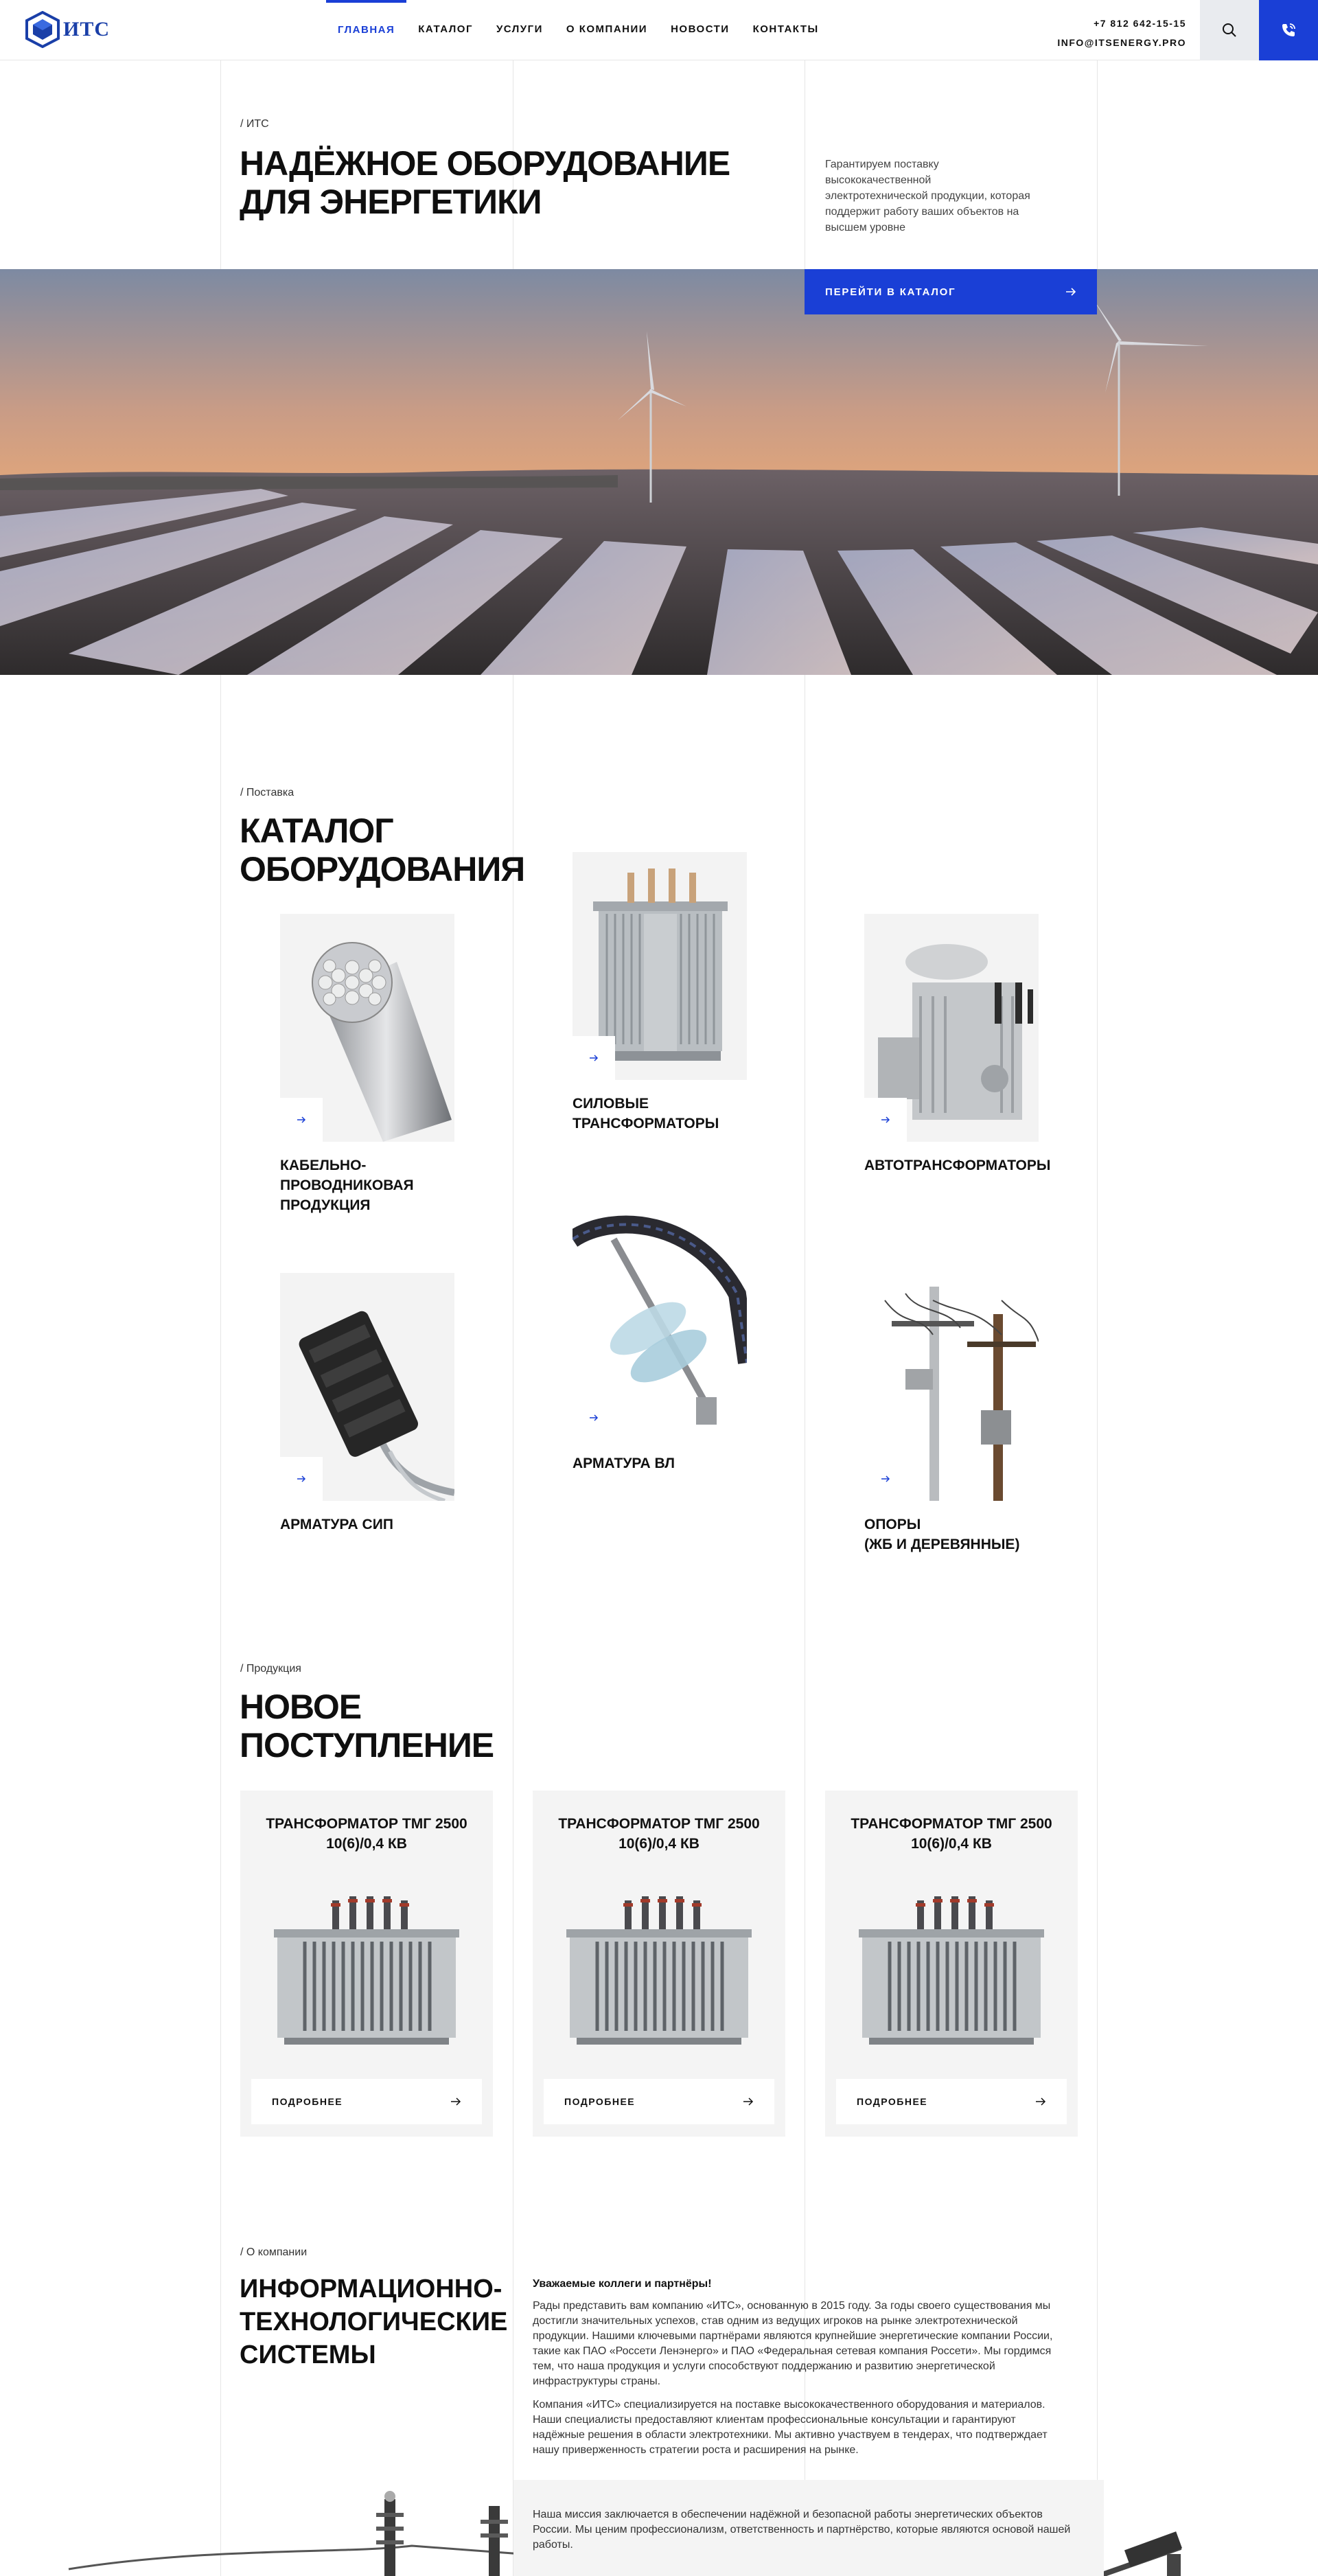  What do you see at coordinates (1121, 42) in the screenshot?
I see `header-email: INFO@ITSENERGY.PRO` at bounding box center [1121, 42].